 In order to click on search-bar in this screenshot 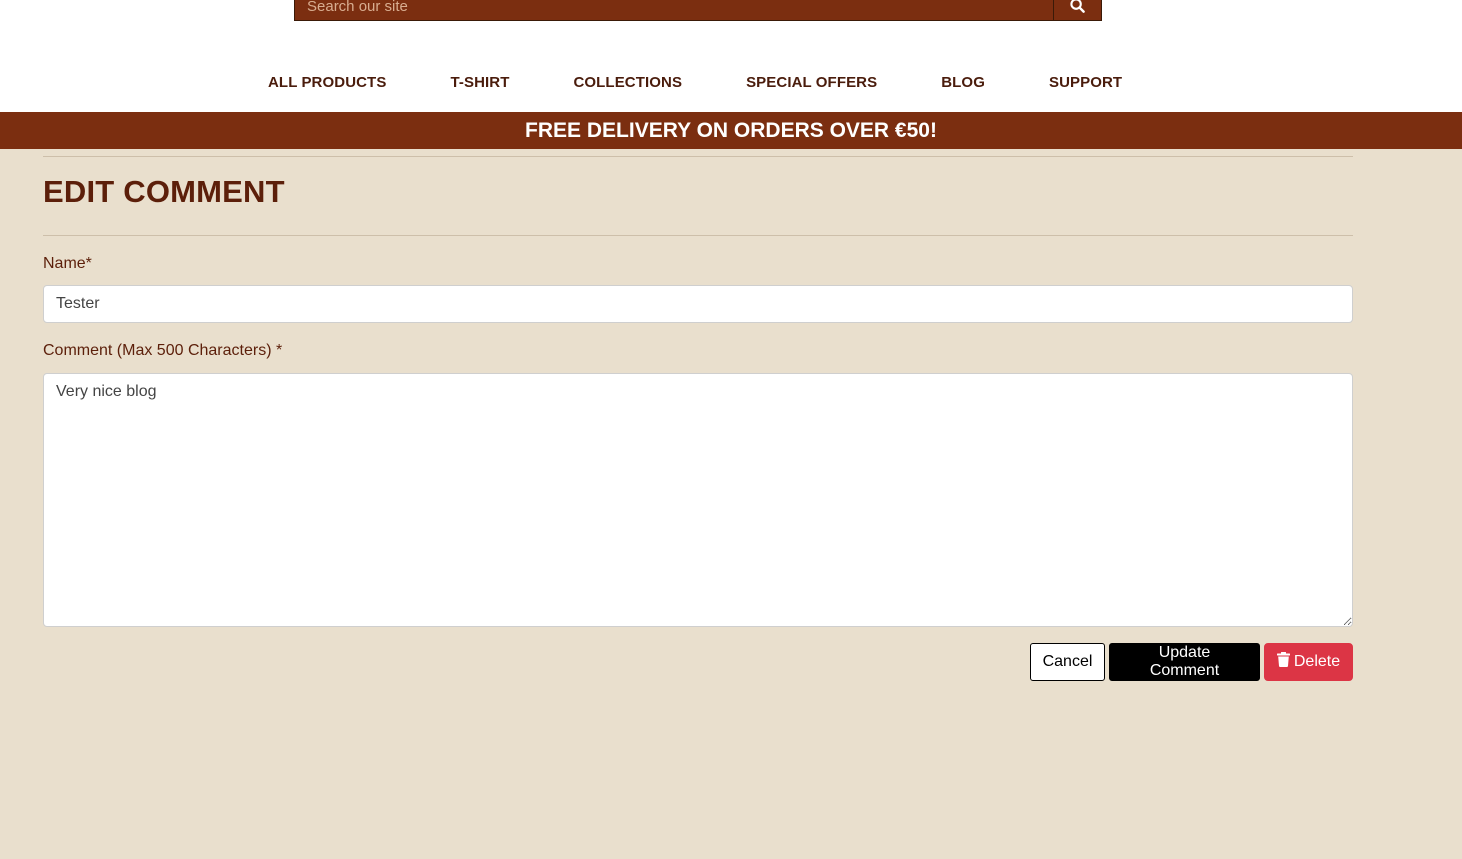, I will do `click(698, 10)`.